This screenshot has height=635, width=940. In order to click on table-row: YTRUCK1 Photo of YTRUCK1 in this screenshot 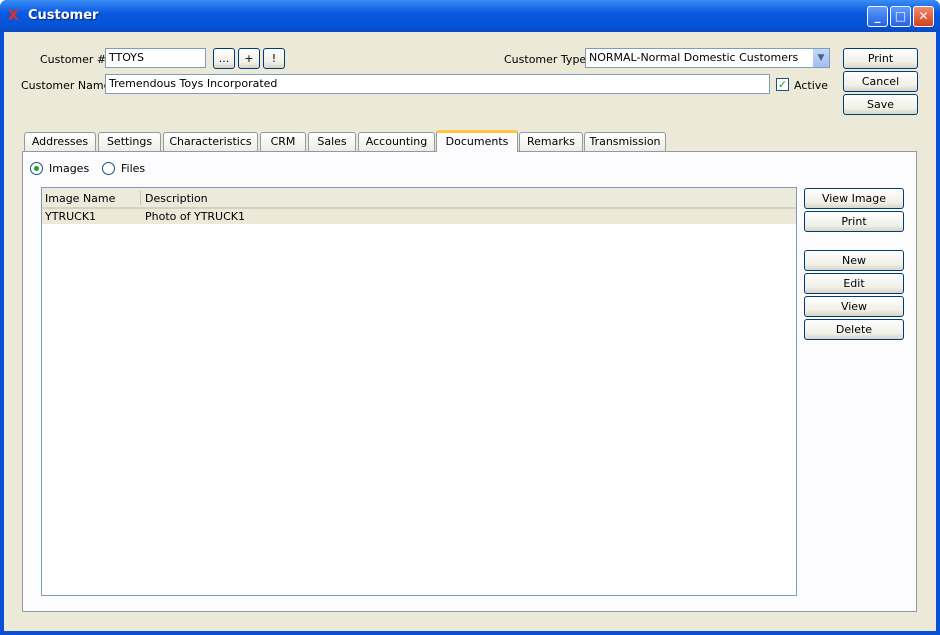, I will do `click(419, 216)`.